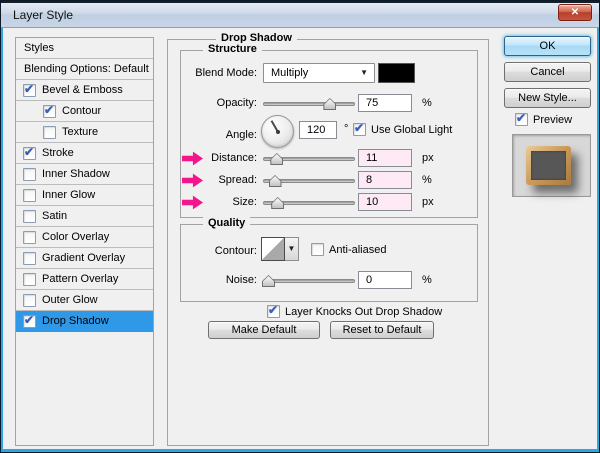 The width and height of the screenshot is (600, 453). I want to click on distance-input, so click(385, 158).